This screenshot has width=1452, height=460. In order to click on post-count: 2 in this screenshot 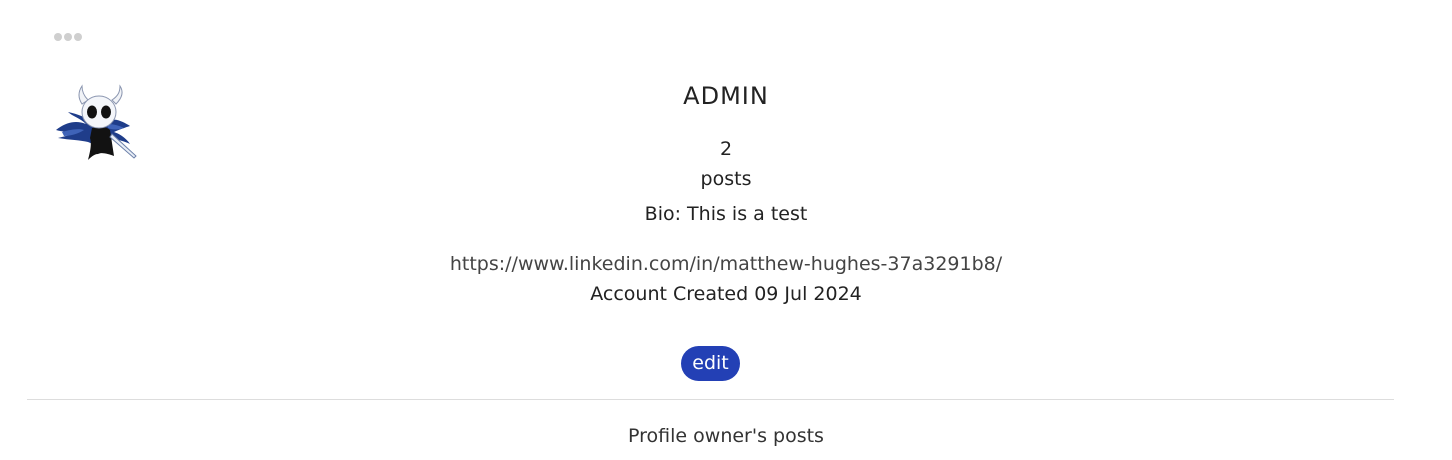, I will do `click(726, 149)`.